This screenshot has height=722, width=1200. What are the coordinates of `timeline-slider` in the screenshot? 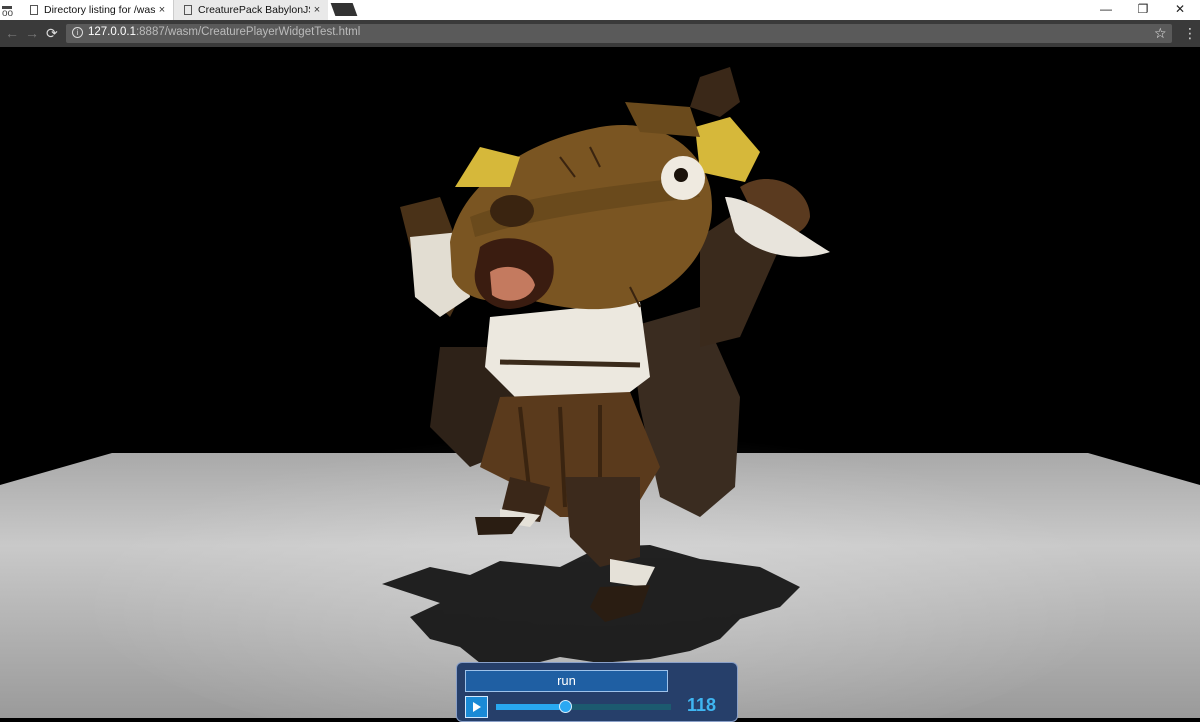 It's located at (583, 706).